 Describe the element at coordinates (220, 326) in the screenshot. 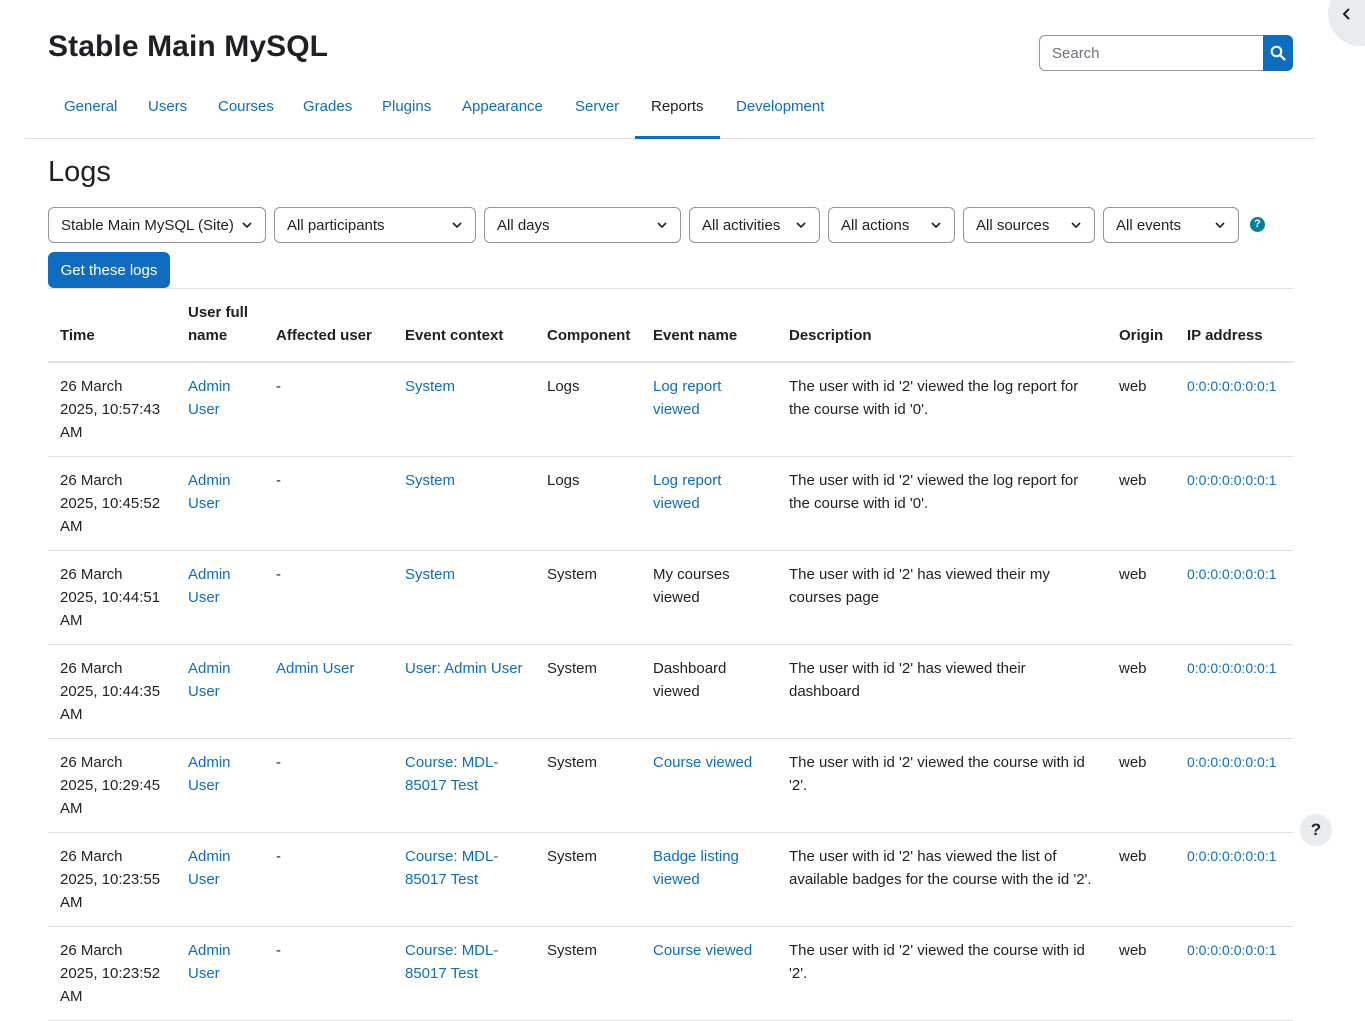

I see `col-header-user-full-name: User full name` at that location.